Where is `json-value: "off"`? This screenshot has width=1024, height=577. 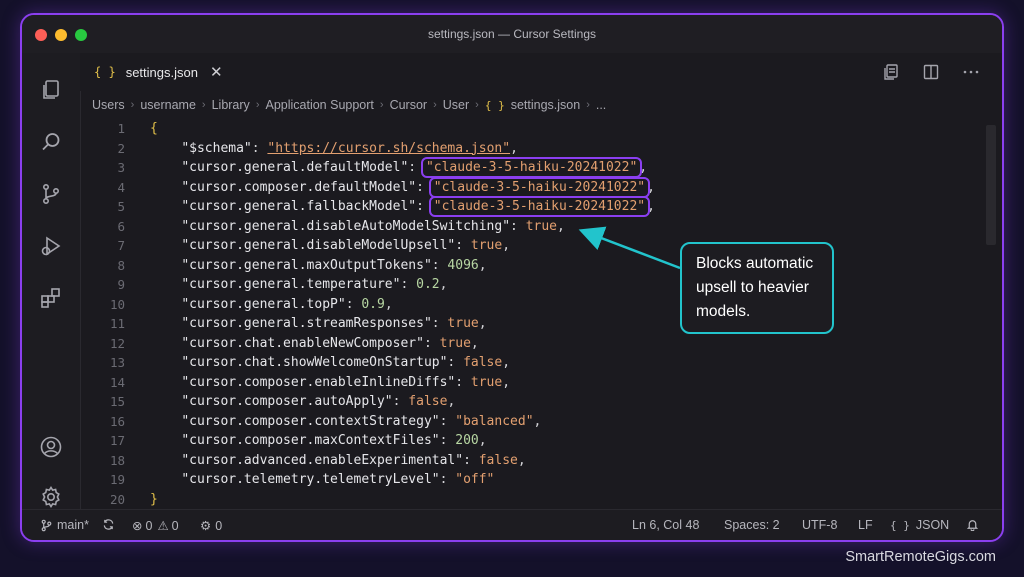
json-value: "off" is located at coordinates (475, 479).